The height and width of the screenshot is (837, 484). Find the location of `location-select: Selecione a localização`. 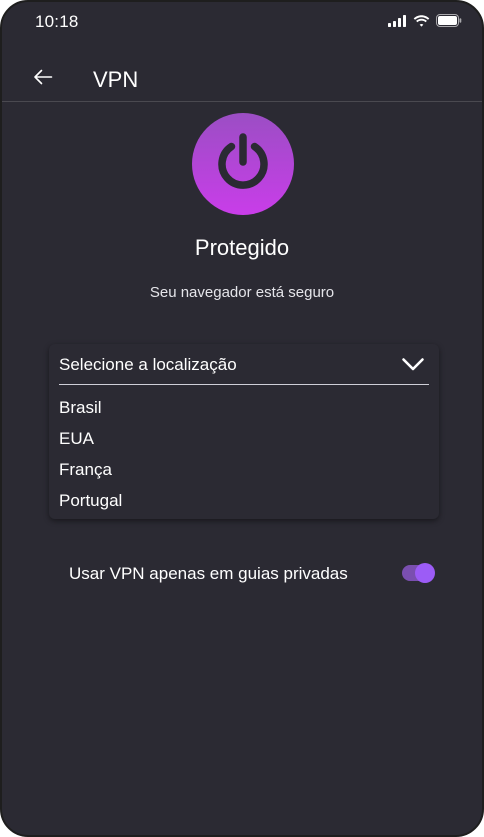

location-select: Selecione a localização is located at coordinates (244, 364).